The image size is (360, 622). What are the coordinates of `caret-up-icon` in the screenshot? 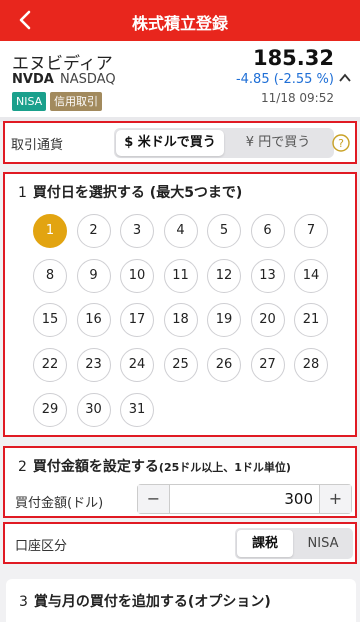 It's located at (345, 78).